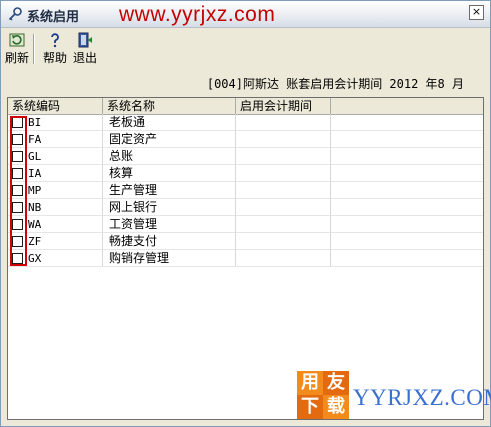  What do you see at coordinates (17, 40) in the screenshot?
I see `refresh-icon` at bounding box center [17, 40].